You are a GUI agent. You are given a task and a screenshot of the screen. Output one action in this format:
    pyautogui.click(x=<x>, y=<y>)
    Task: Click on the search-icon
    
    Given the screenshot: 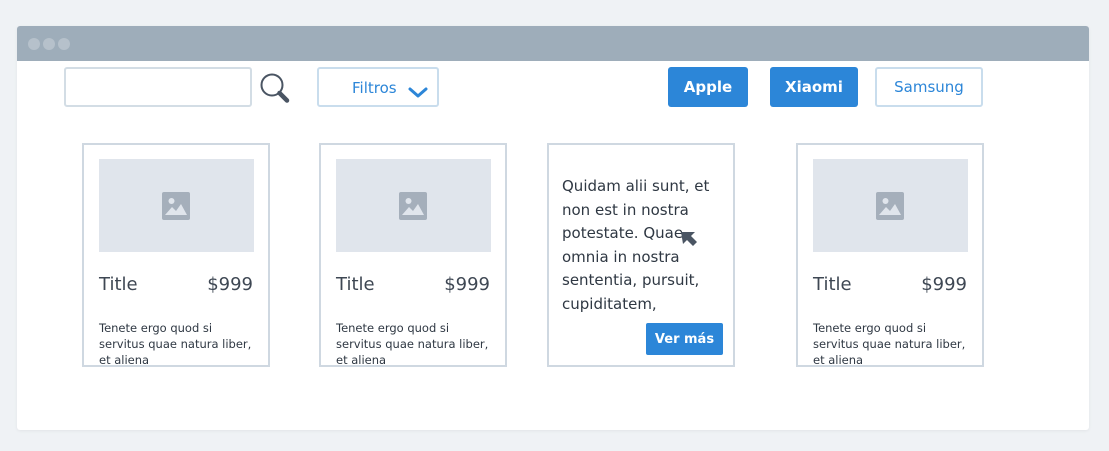 What is the action you would take?
    pyautogui.click(x=275, y=88)
    